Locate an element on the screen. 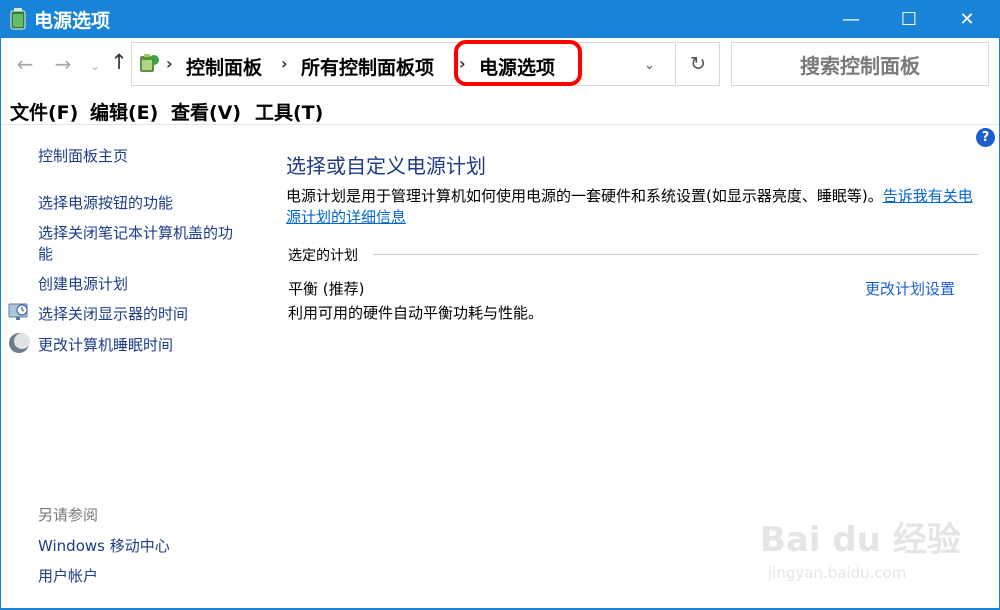  close-button: ✕ is located at coordinates (967, 19).